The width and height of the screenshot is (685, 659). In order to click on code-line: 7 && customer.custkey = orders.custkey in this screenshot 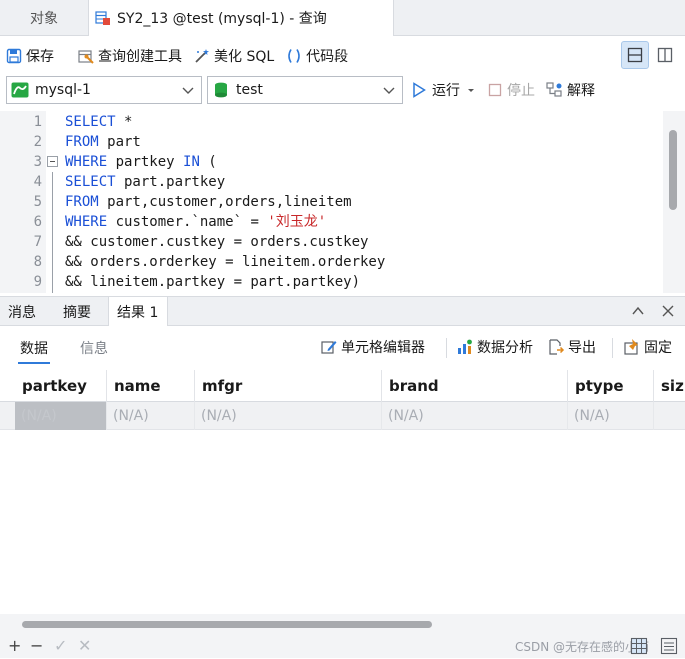, I will do `click(331, 242)`.